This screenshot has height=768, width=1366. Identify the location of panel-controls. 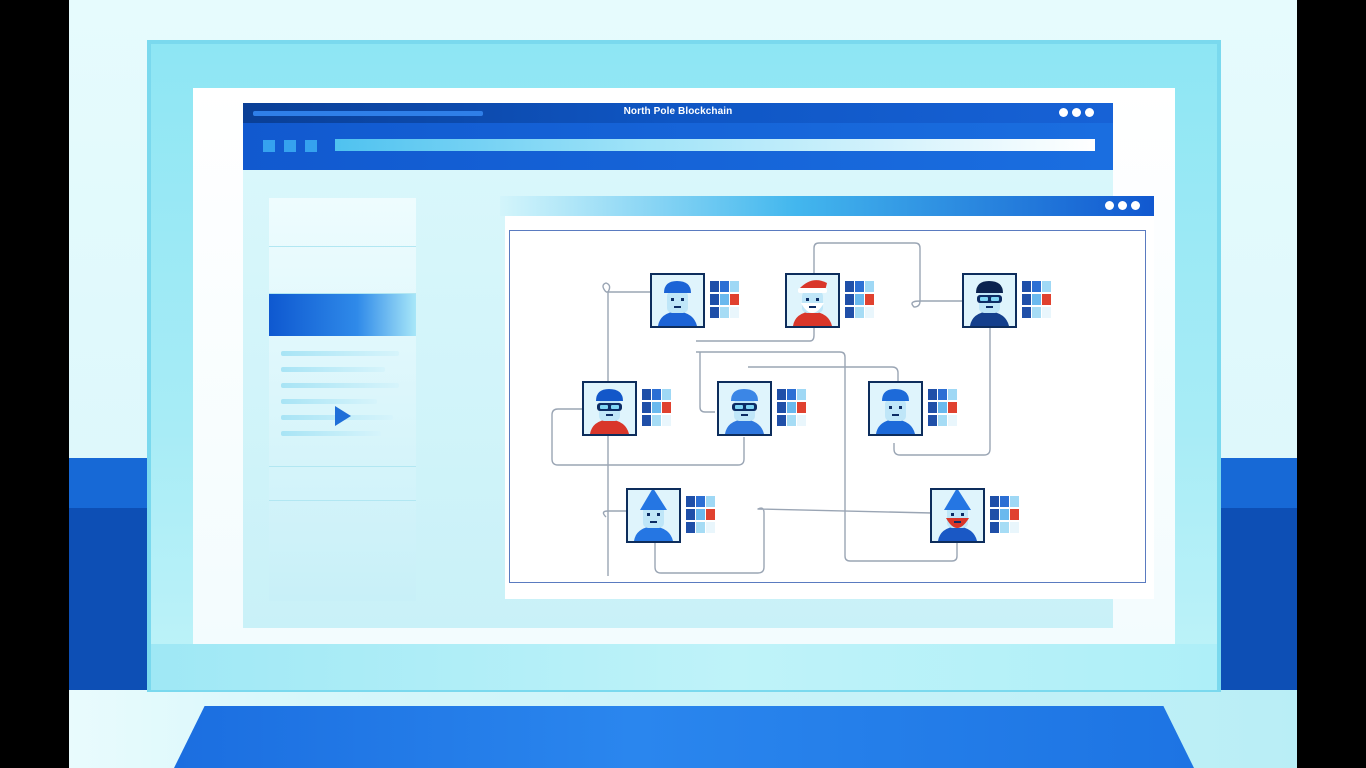
(1122, 205).